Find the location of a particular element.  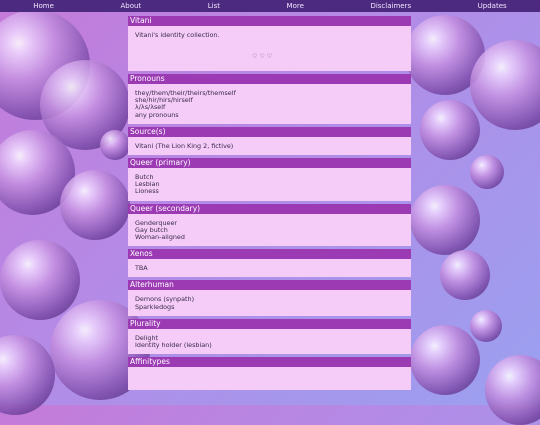

nav-disclaimers-link: Disclaimers is located at coordinates (390, 6).